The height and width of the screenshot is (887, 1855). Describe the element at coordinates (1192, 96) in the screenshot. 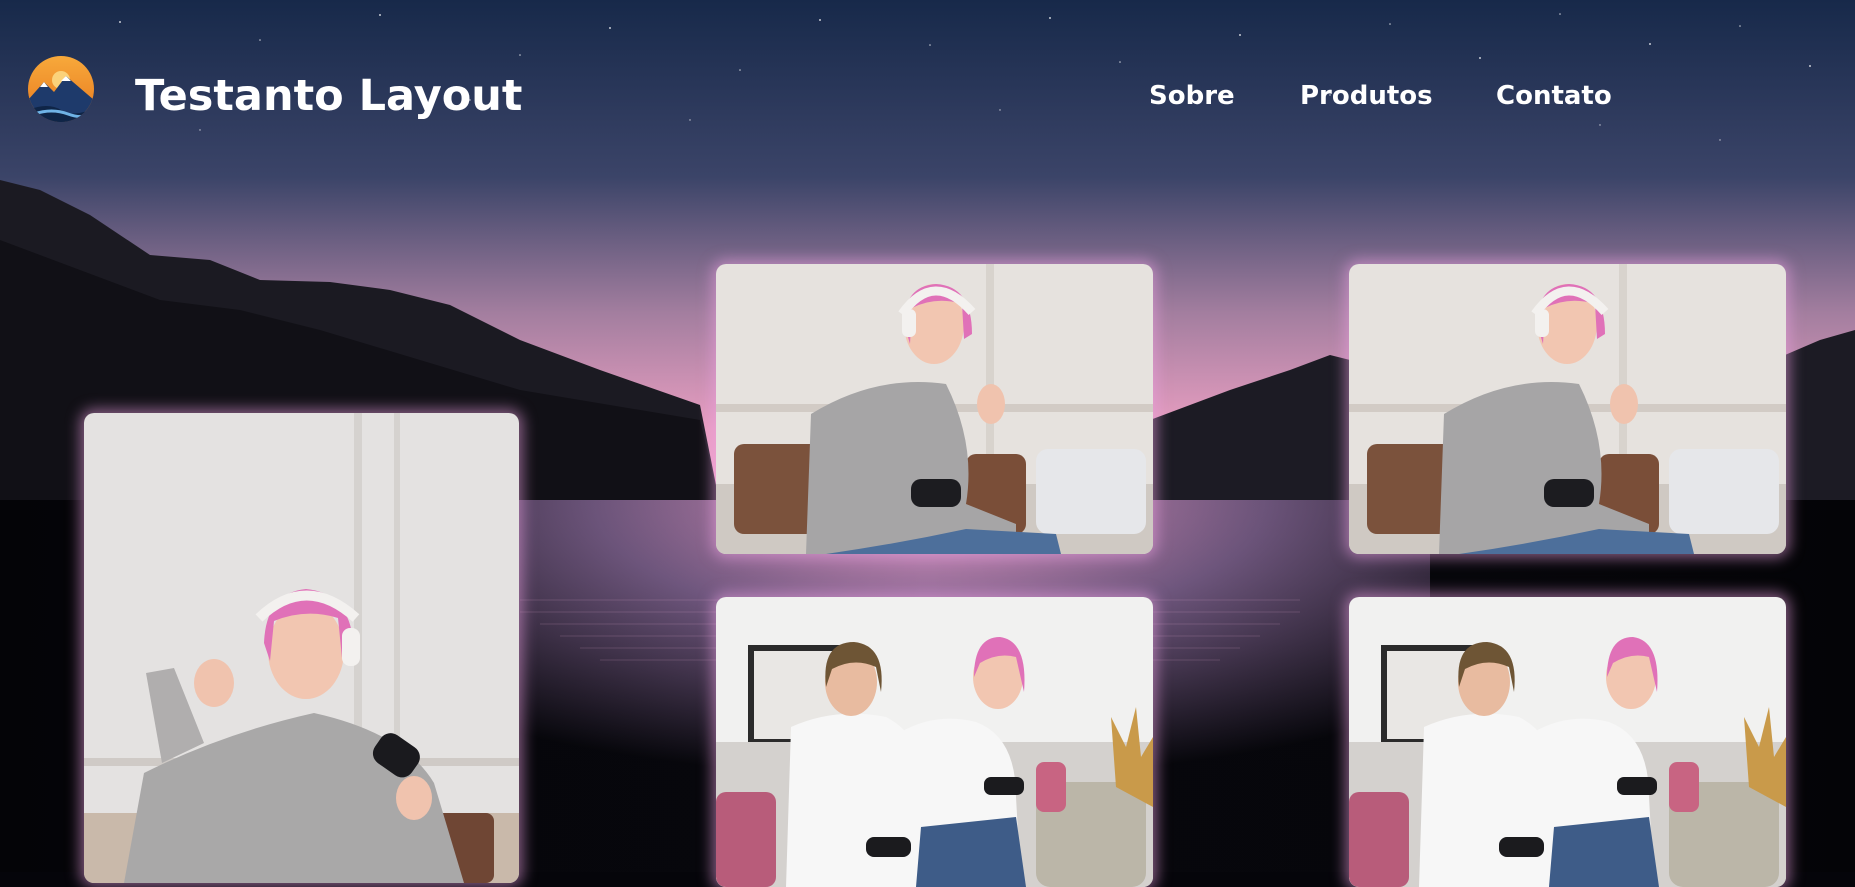

I see `nav-link-sobre: Sobre` at that location.